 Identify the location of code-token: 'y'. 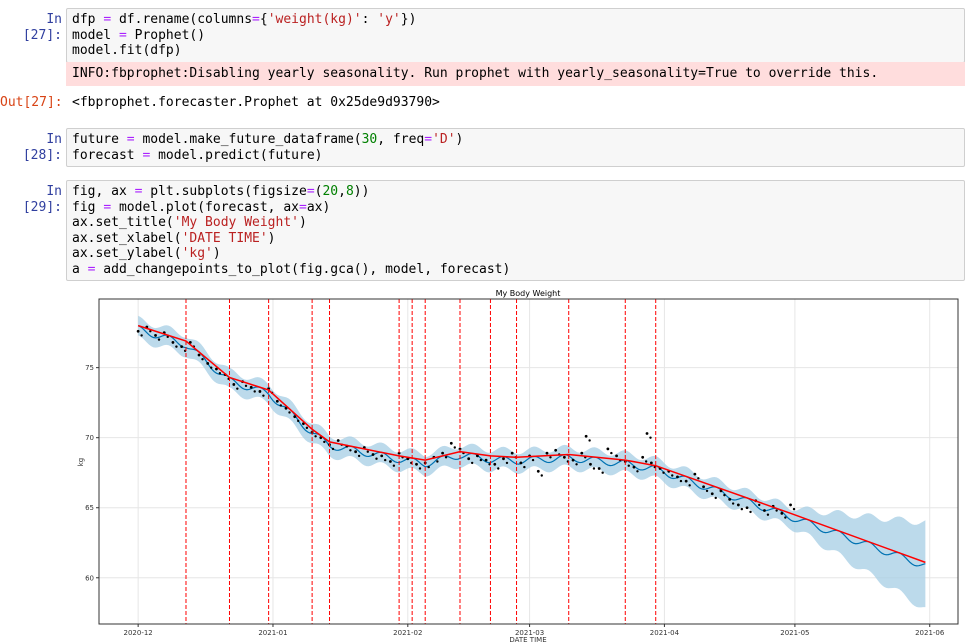
(389, 19).